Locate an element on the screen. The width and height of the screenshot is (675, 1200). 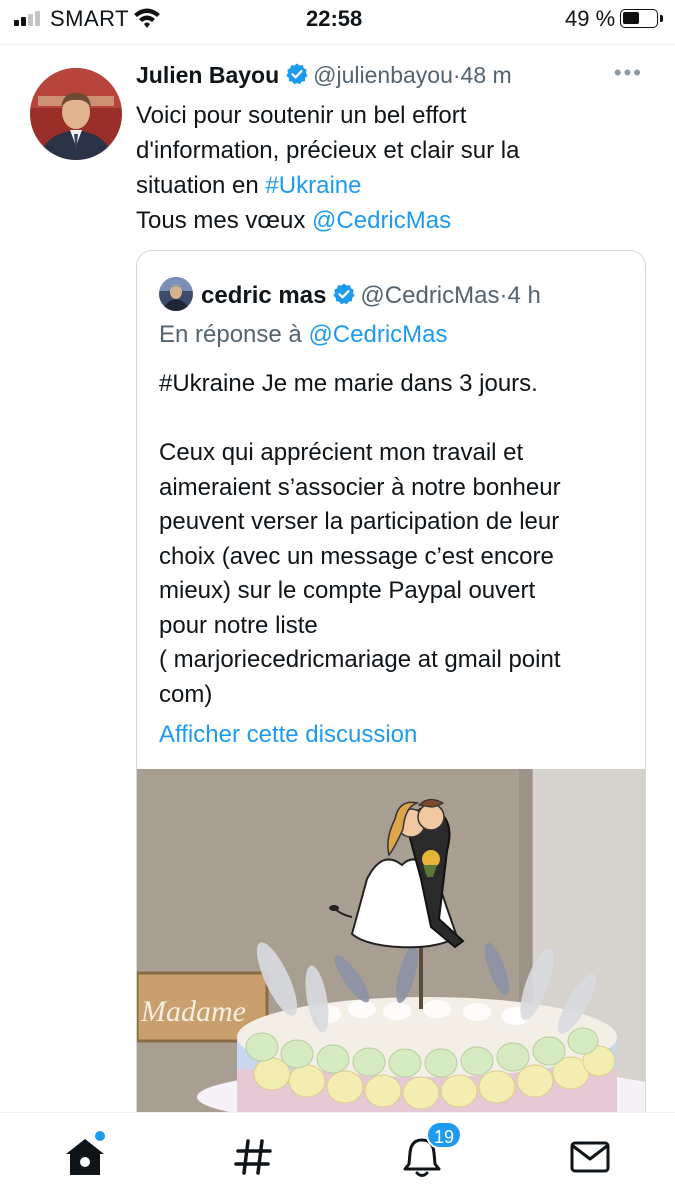
quoted-tweet-age: 4 h is located at coordinates (523, 295).